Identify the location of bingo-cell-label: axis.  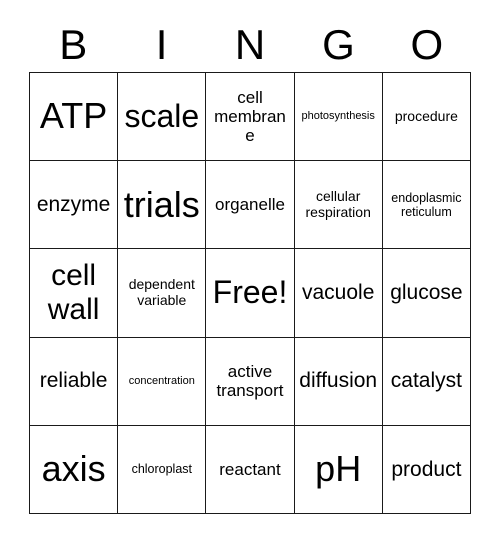
(73, 469).